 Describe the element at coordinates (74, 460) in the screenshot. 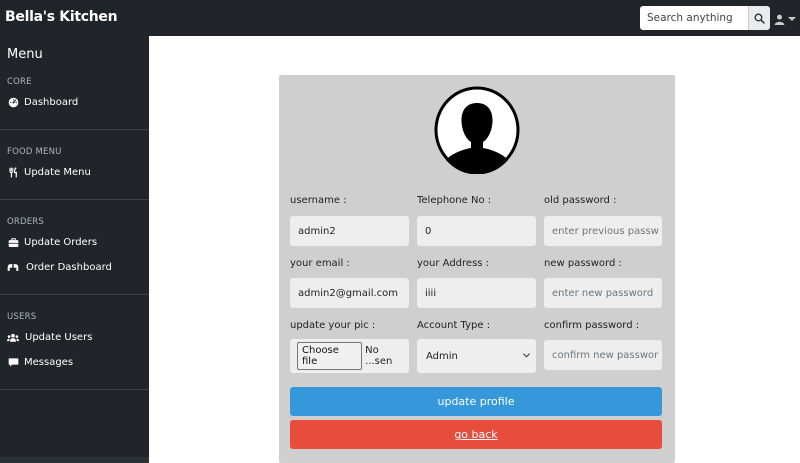

I see `sidebar-footer` at that location.